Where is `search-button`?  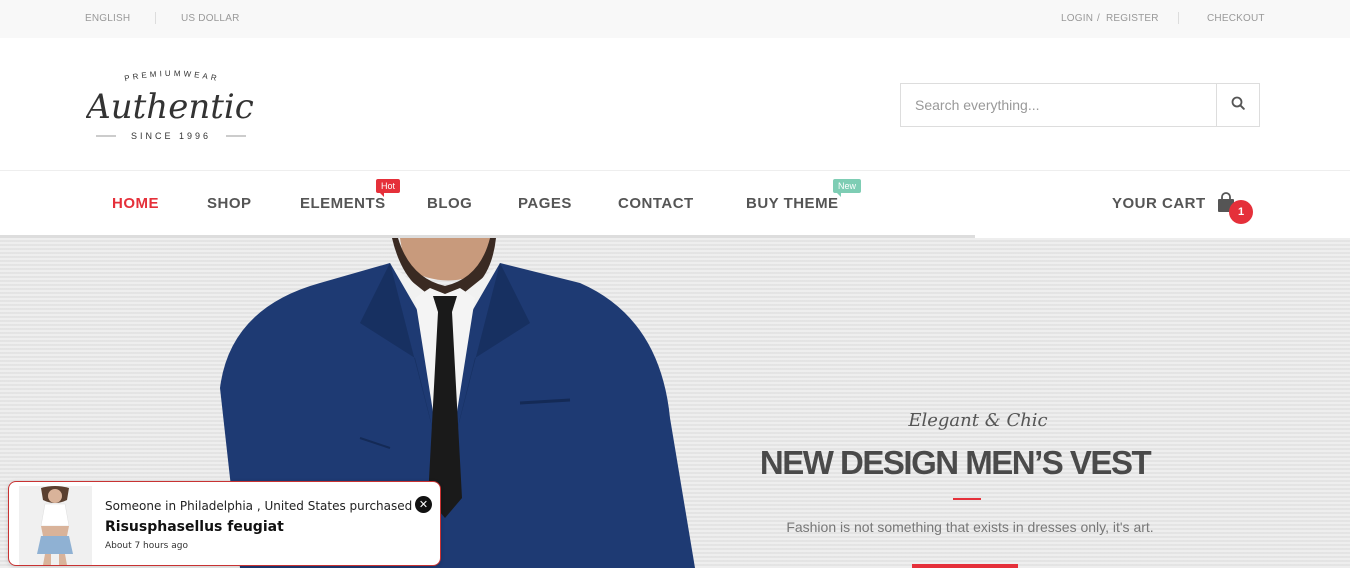 search-button is located at coordinates (1237, 105).